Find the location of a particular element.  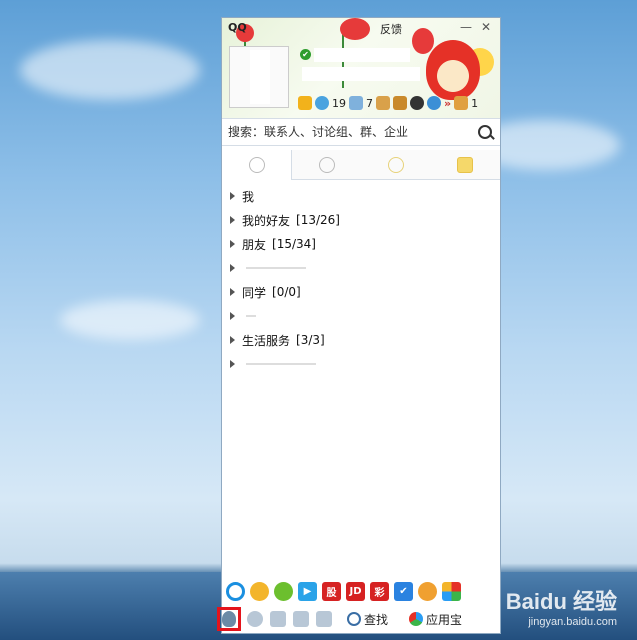

tab-contacts is located at coordinates (257, 165).